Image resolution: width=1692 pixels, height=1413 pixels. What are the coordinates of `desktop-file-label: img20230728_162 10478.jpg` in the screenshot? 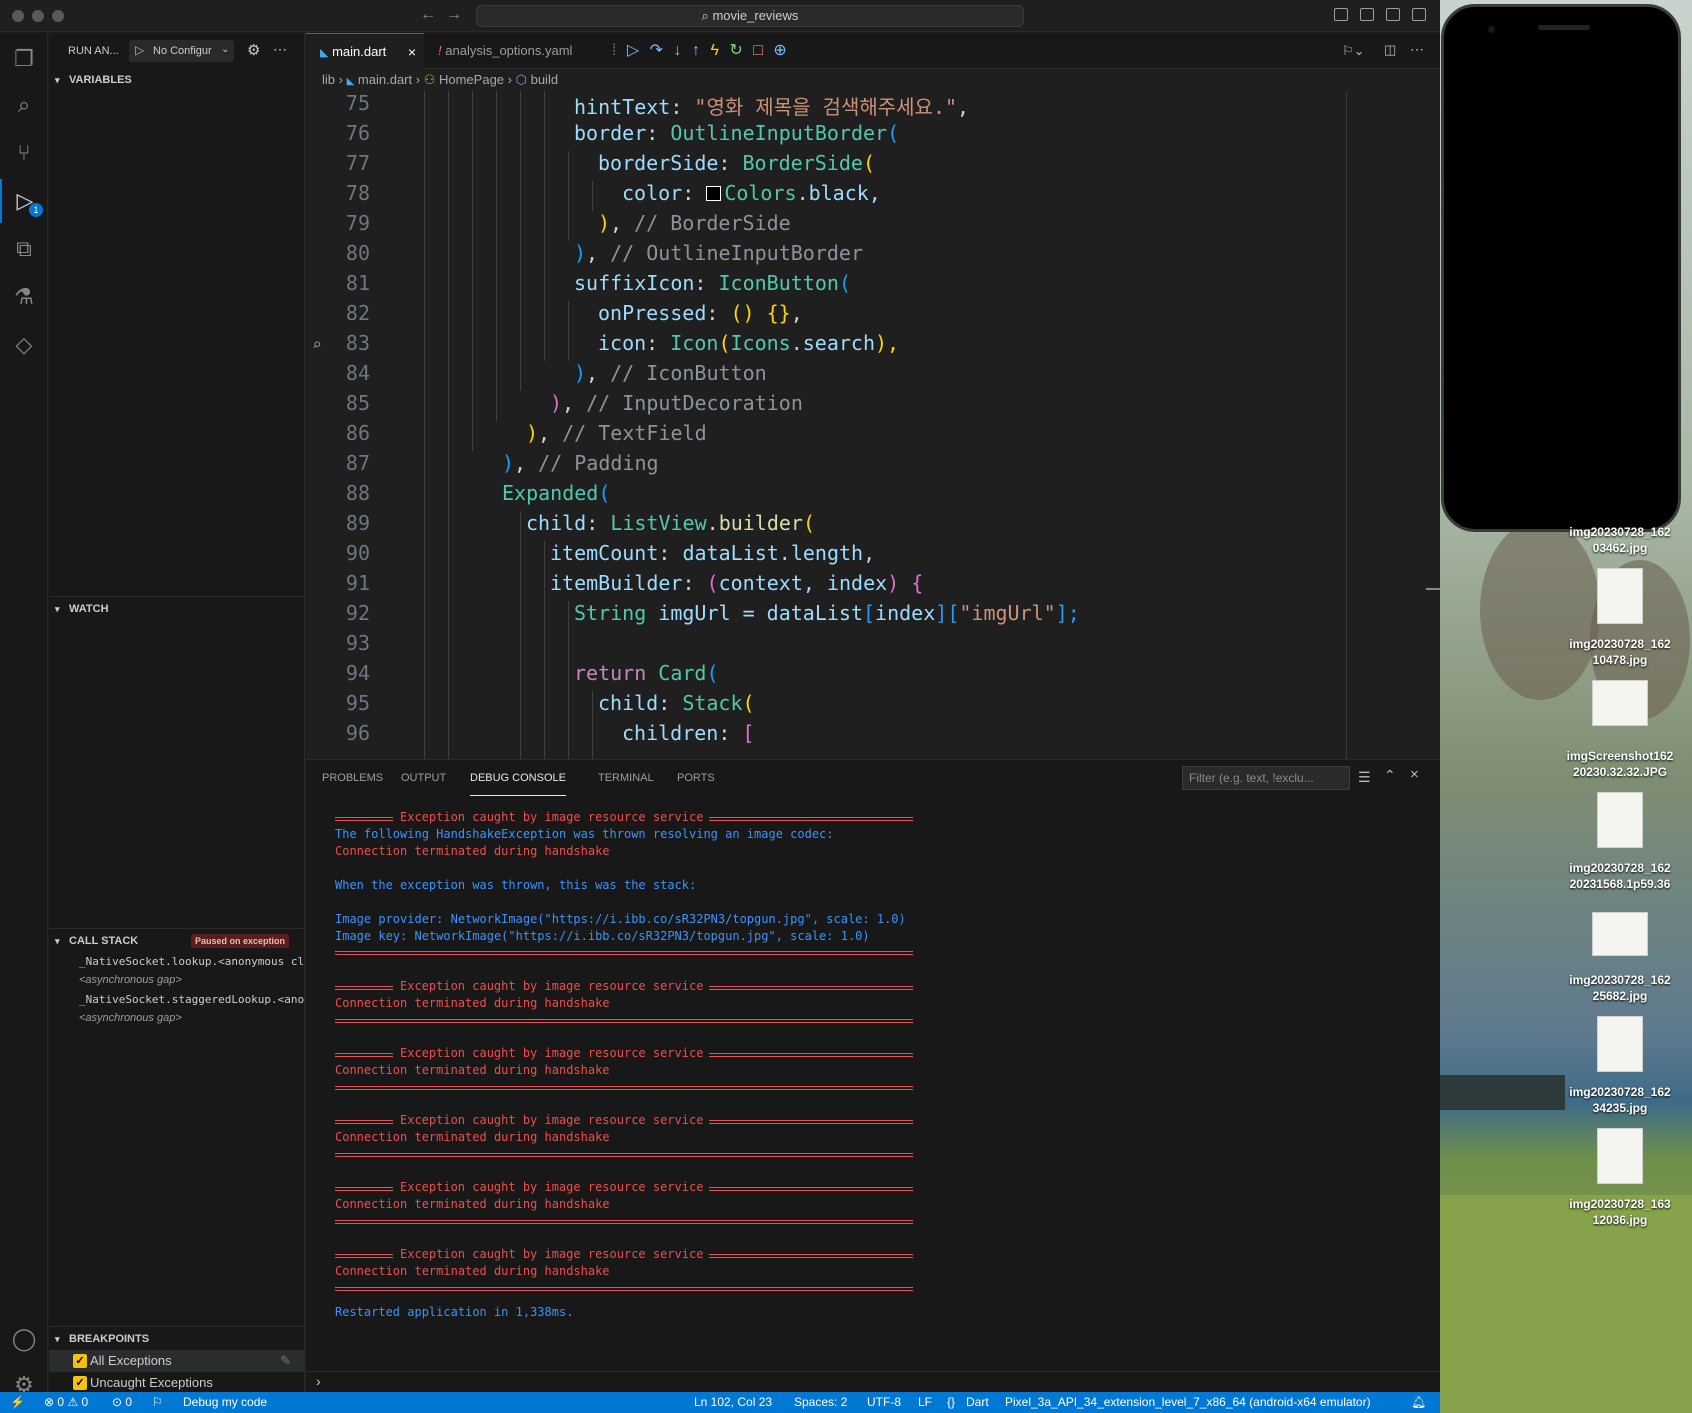 It's located at (1620, 652).